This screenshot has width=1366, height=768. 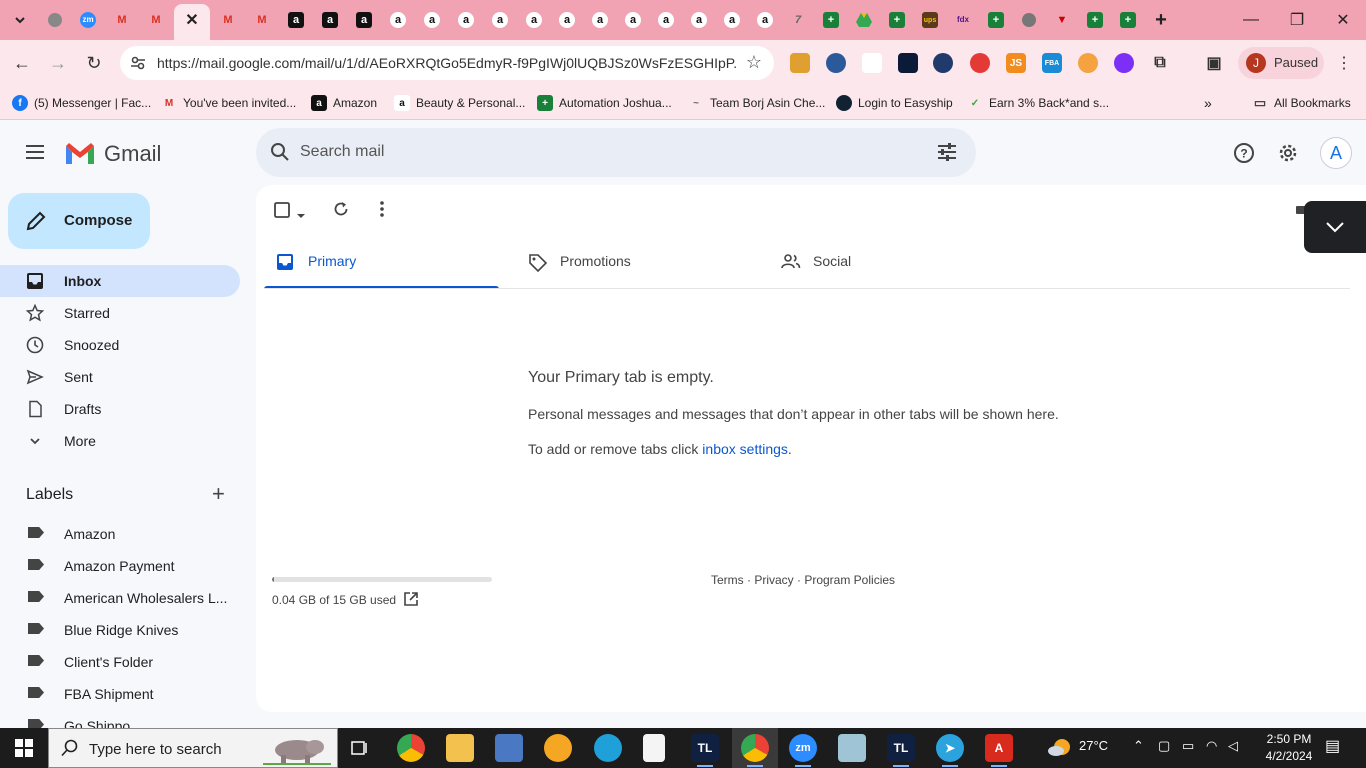 What do you see at coordinates (999, 750) in the screenshot?
I see `pdf-app-icon: A` at bounding box center [999, 750].